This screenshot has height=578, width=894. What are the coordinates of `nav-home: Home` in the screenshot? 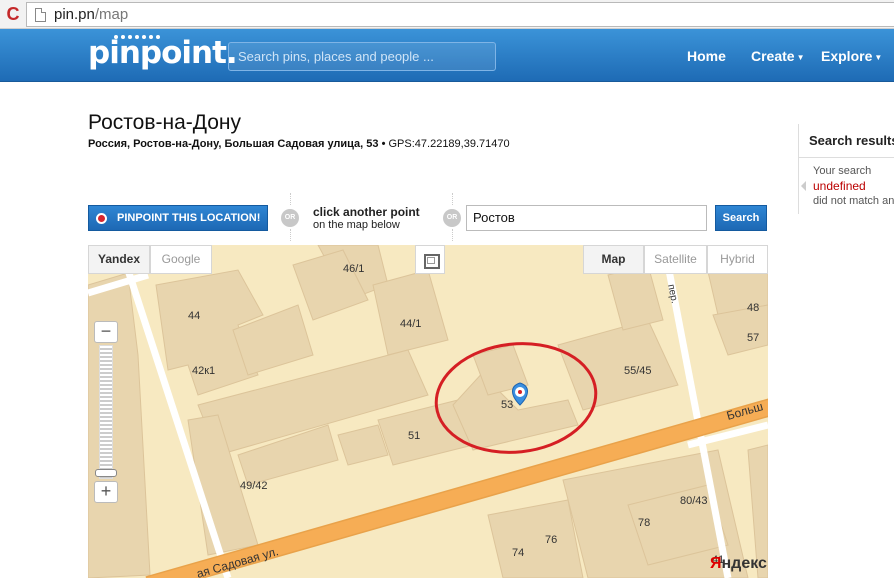 It's located at (706, 56).